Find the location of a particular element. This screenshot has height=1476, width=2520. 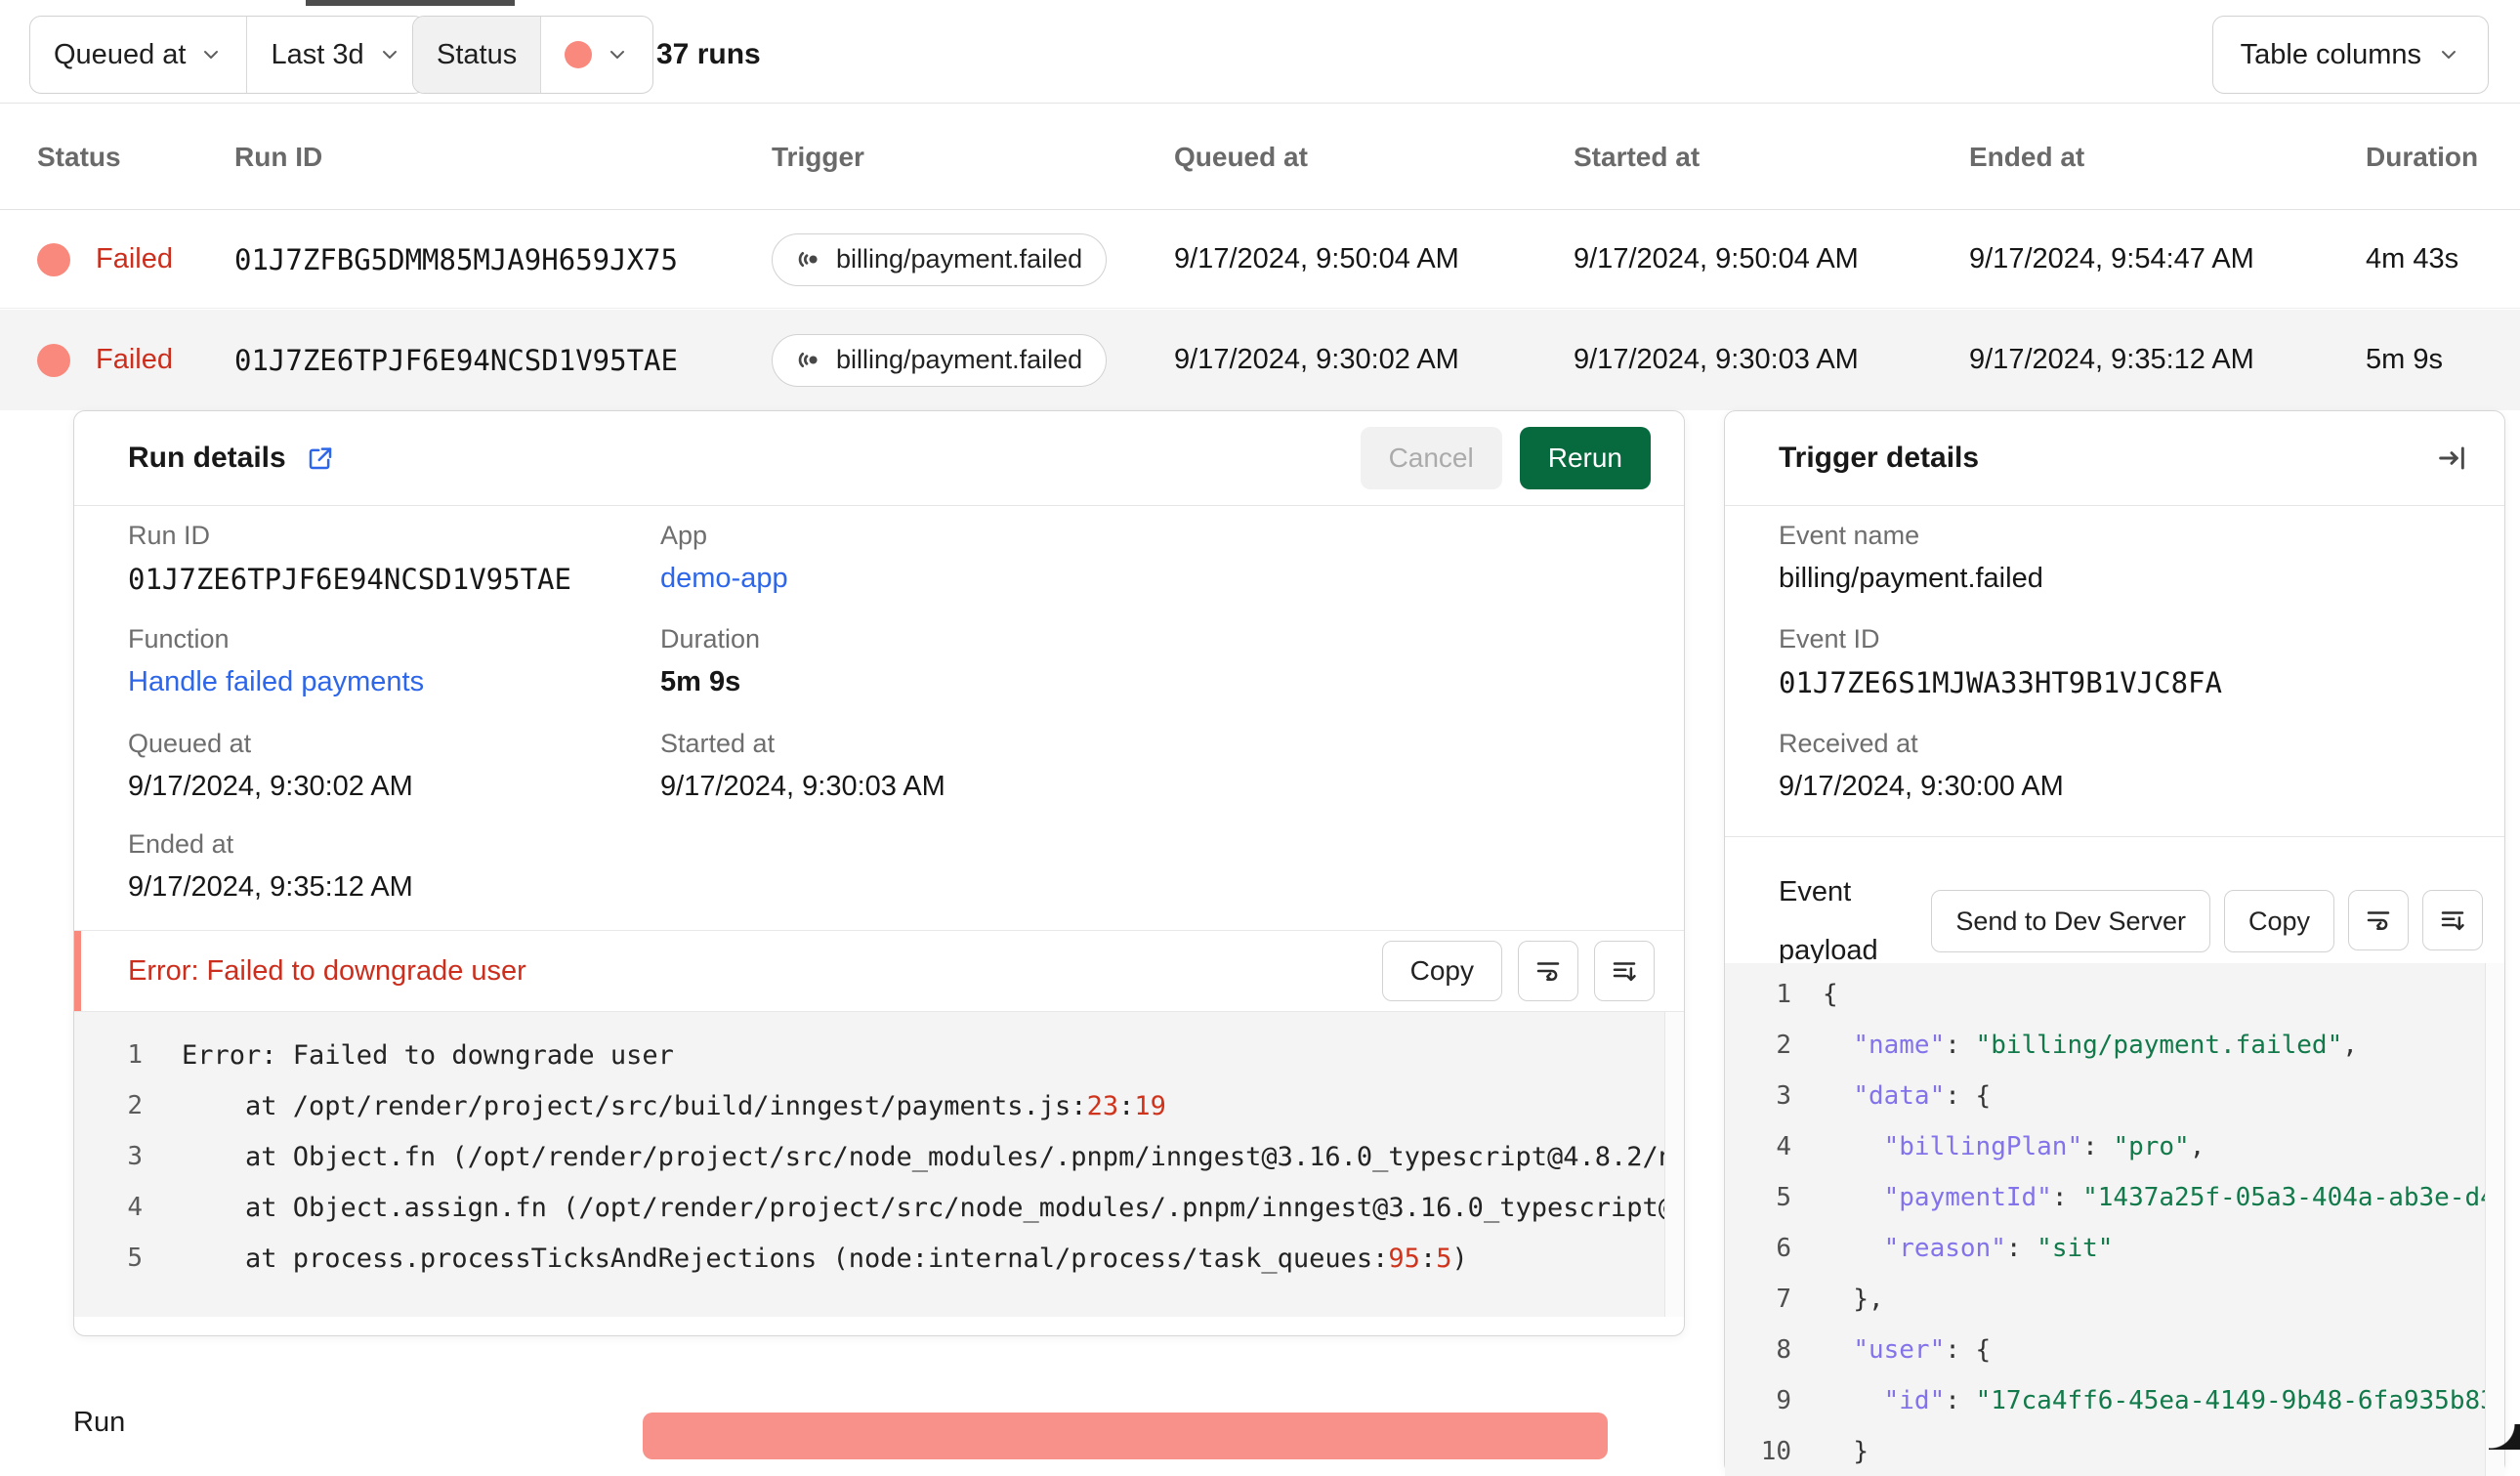

payload-actions: Send to Dev Server Copy is located at coordinates (2207, 921).